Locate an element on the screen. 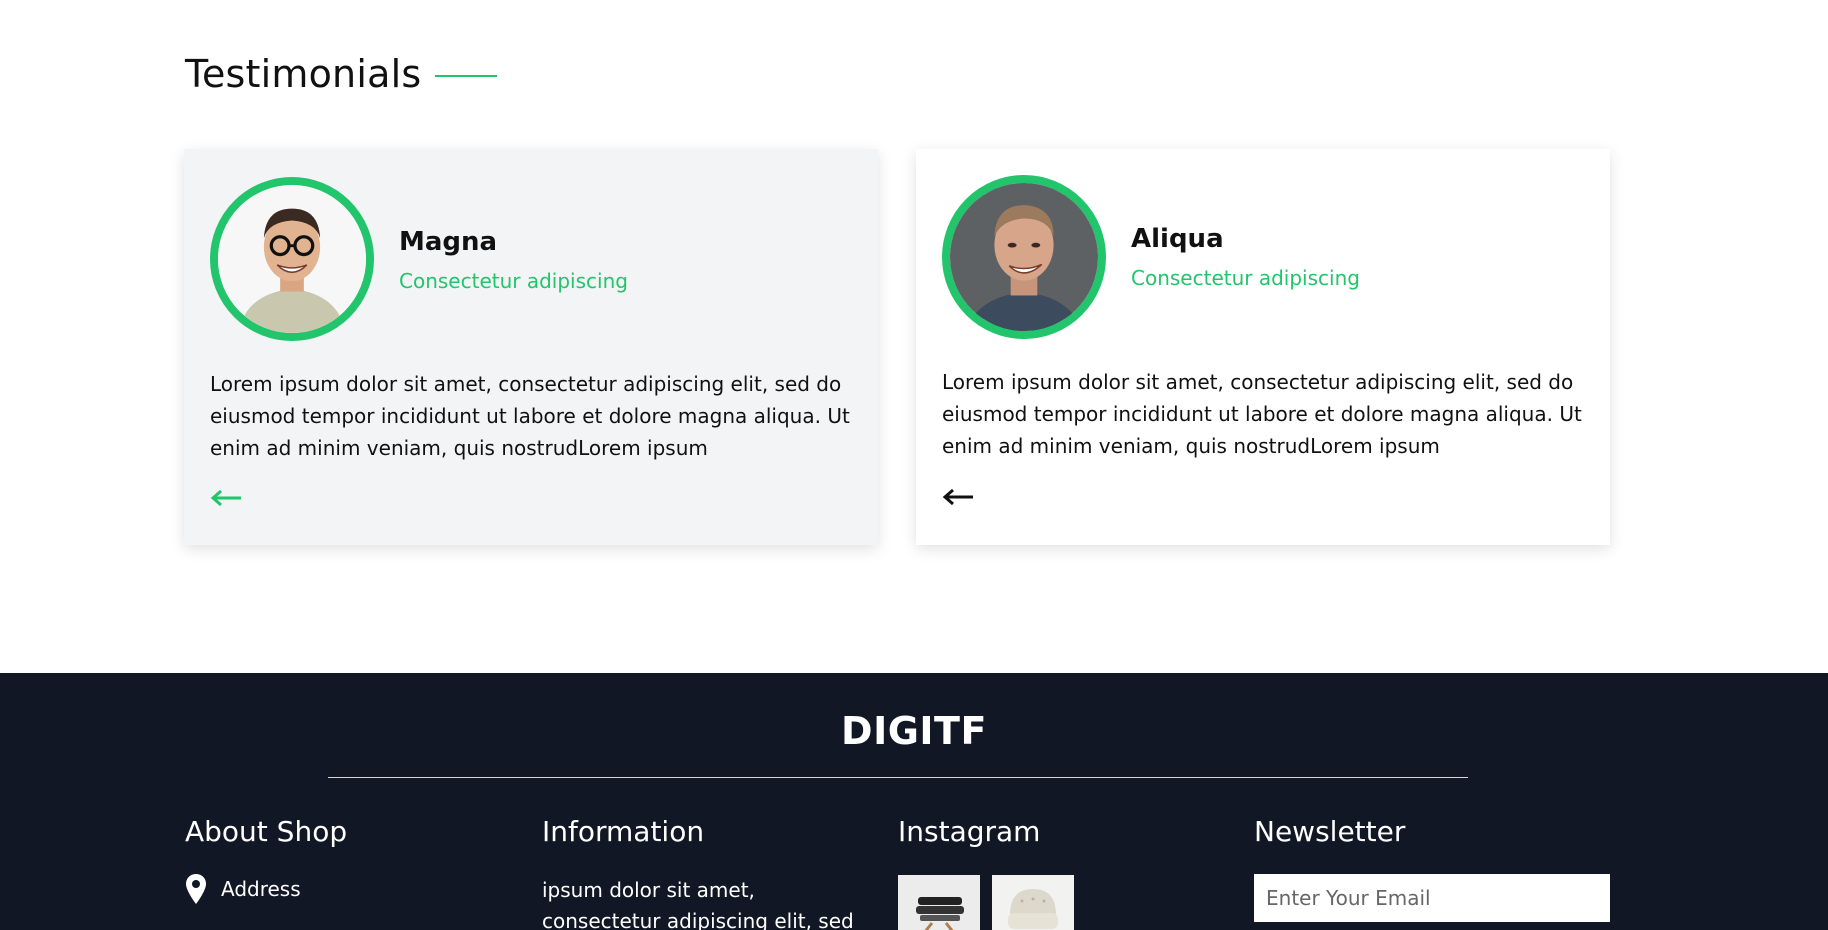  person-info: Magna Consectetur adipiscing is located at coordinates (513, 260).